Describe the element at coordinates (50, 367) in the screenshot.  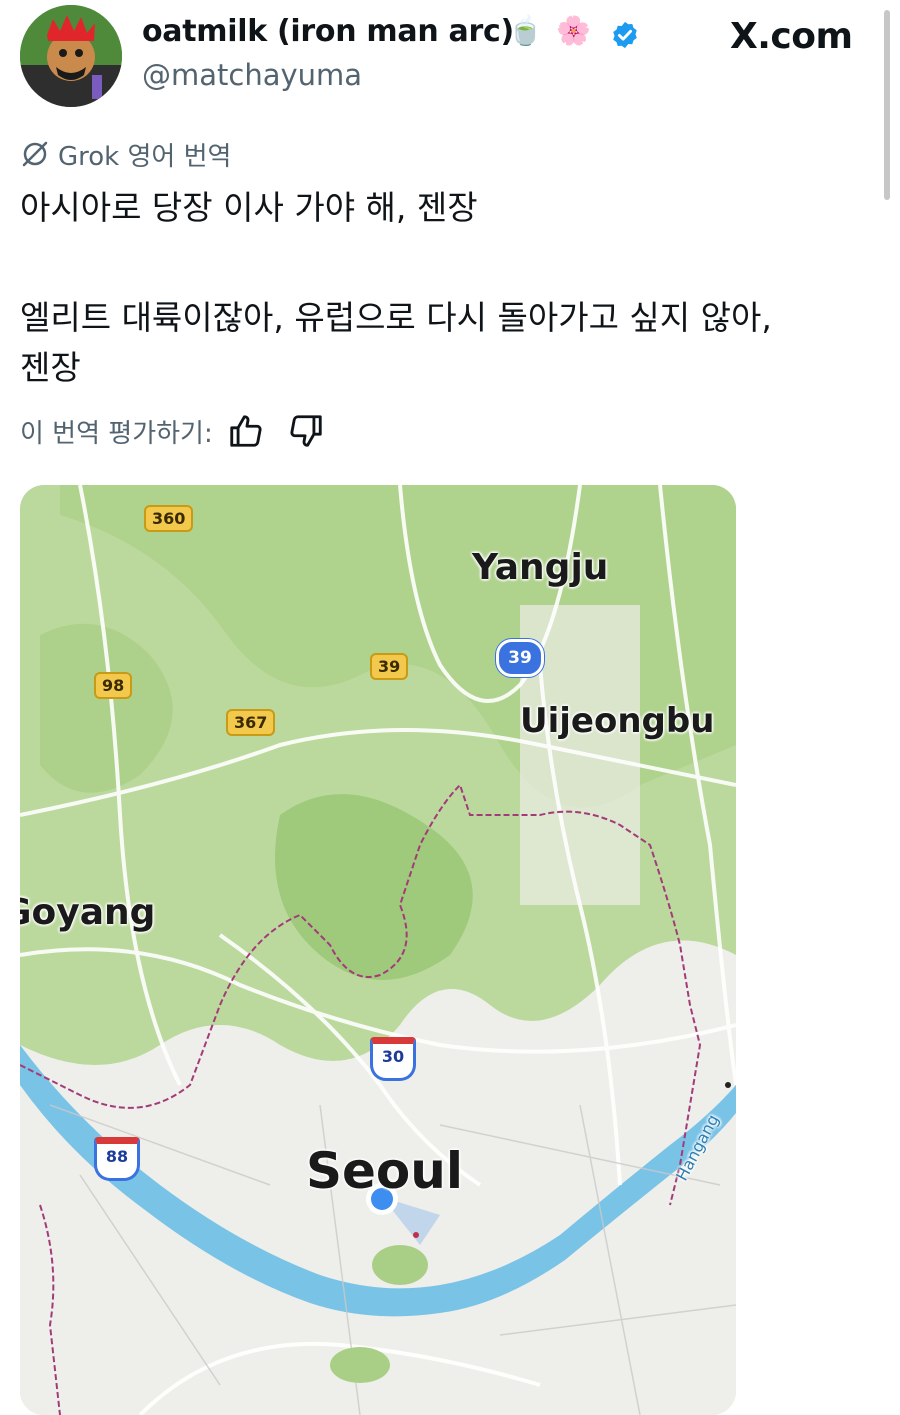
I see `post-text-line-3: 젠장` at that location.